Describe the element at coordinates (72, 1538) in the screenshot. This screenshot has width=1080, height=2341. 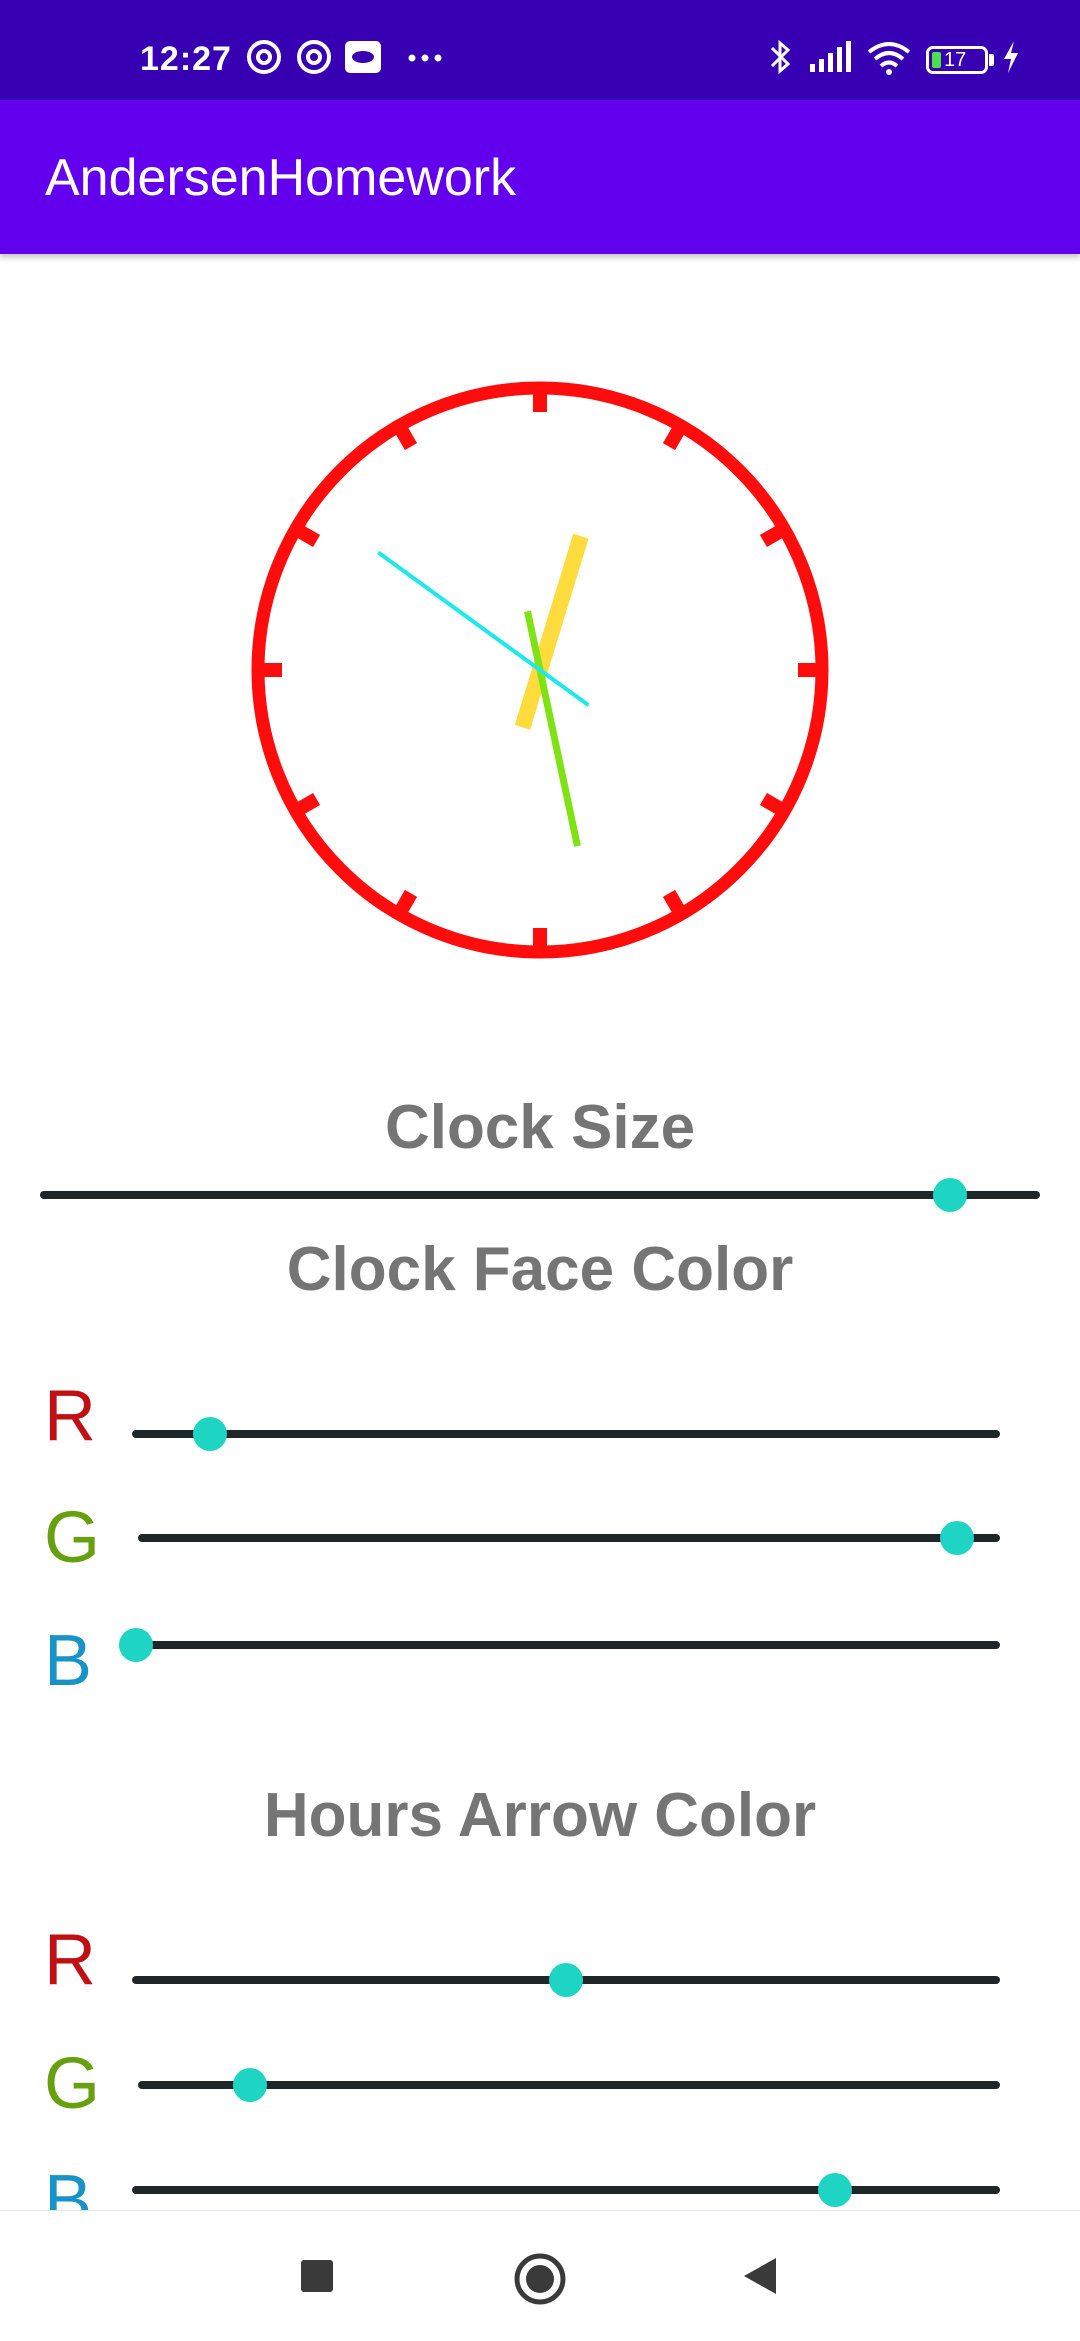
I see `face-g-label: G` at that location.